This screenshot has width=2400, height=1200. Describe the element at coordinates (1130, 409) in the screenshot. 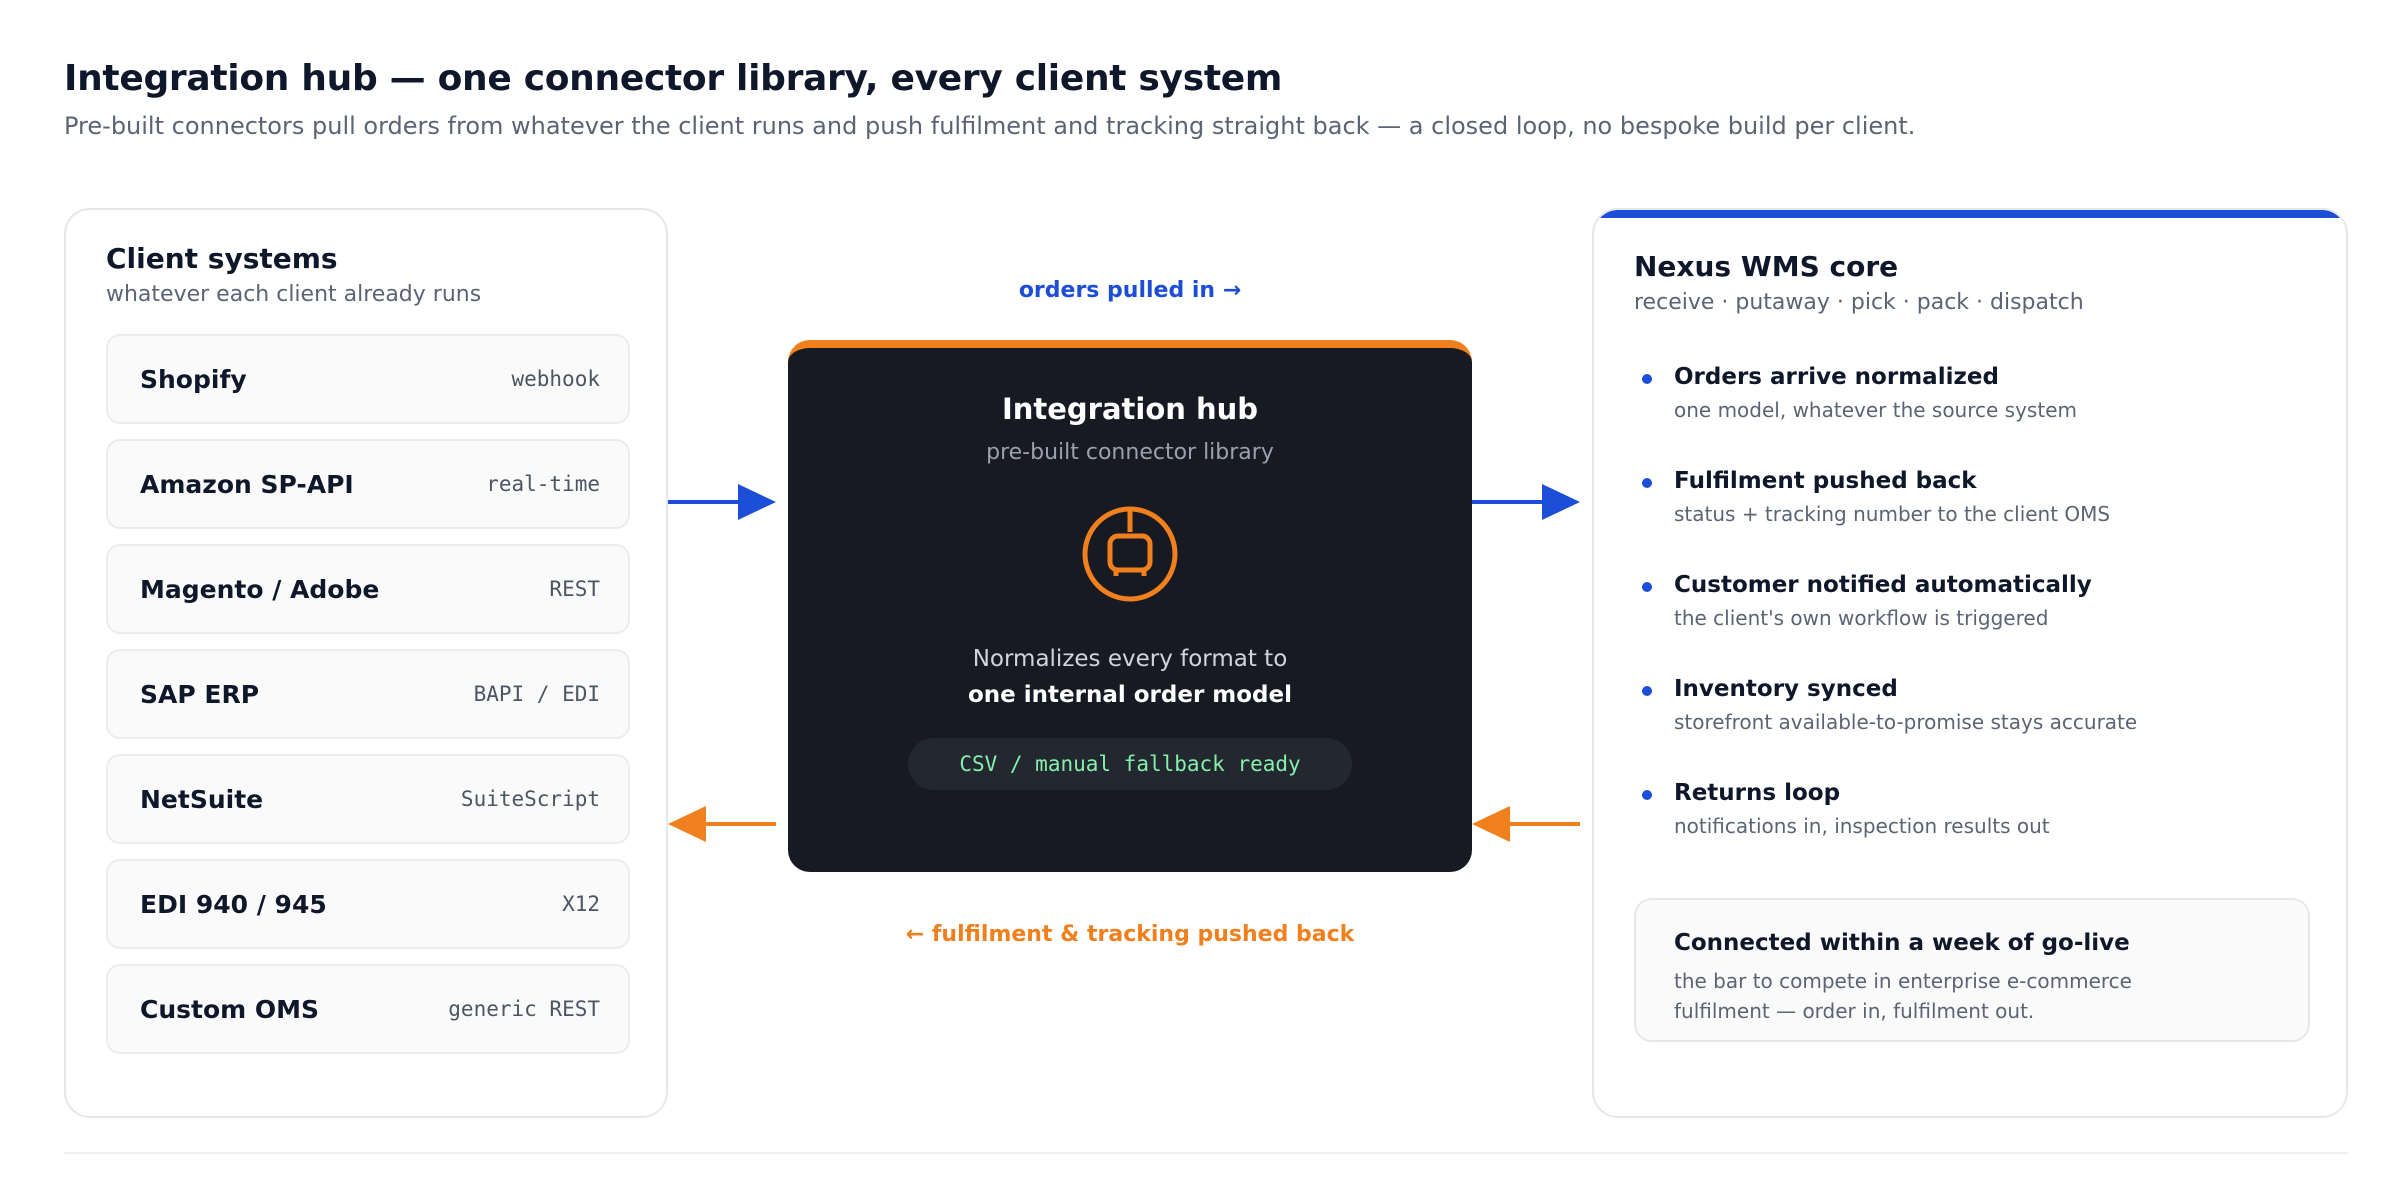

I see `hub-title: Integration hub` at that location.